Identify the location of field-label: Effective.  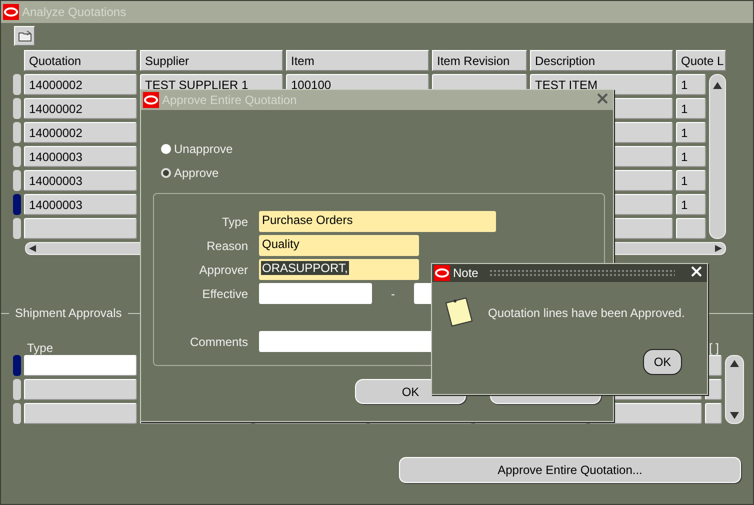
(224, 293).